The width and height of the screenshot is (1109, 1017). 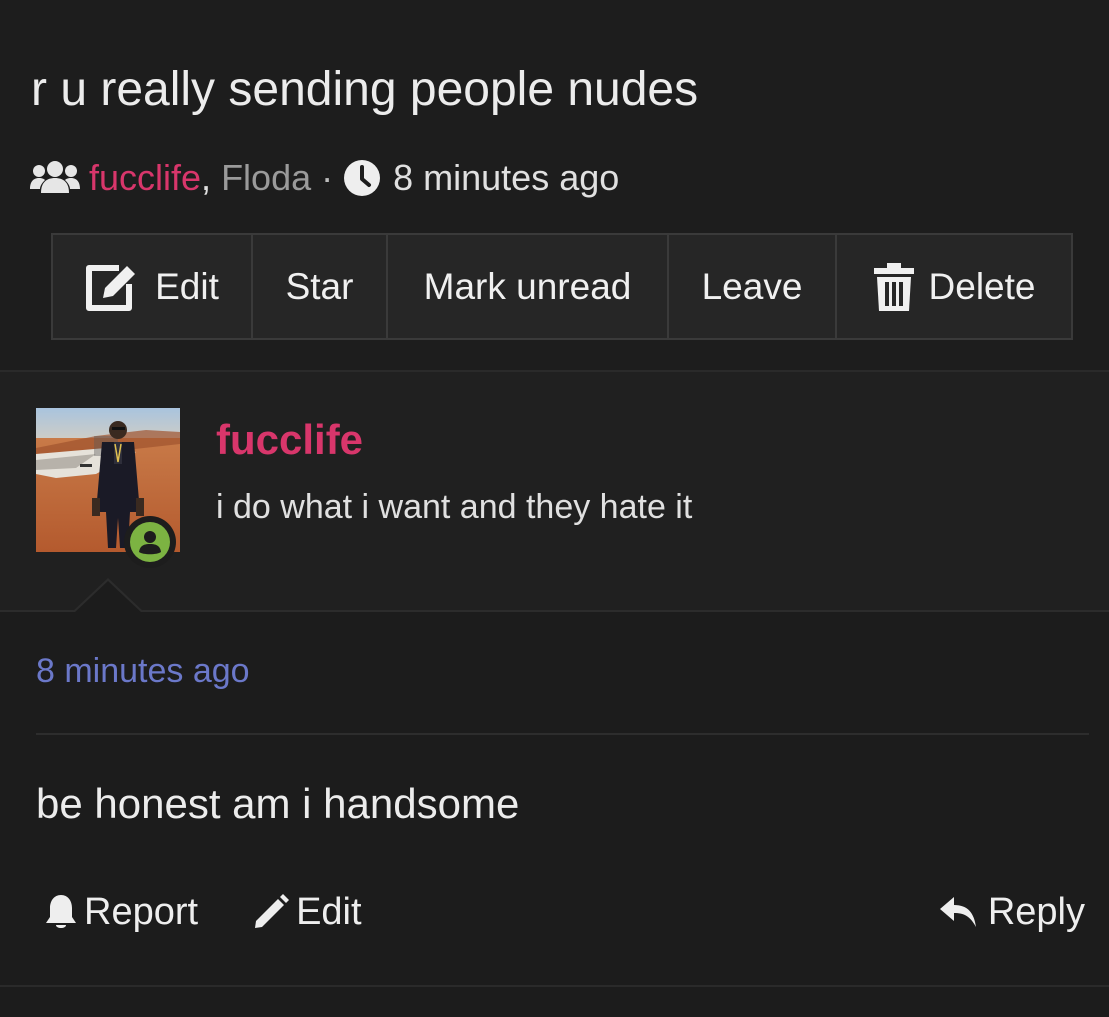 What do you see at coordinates (289, 440) in the screenshot?
I see `message-author-link: fucclife` at bounding box center [289, 440].